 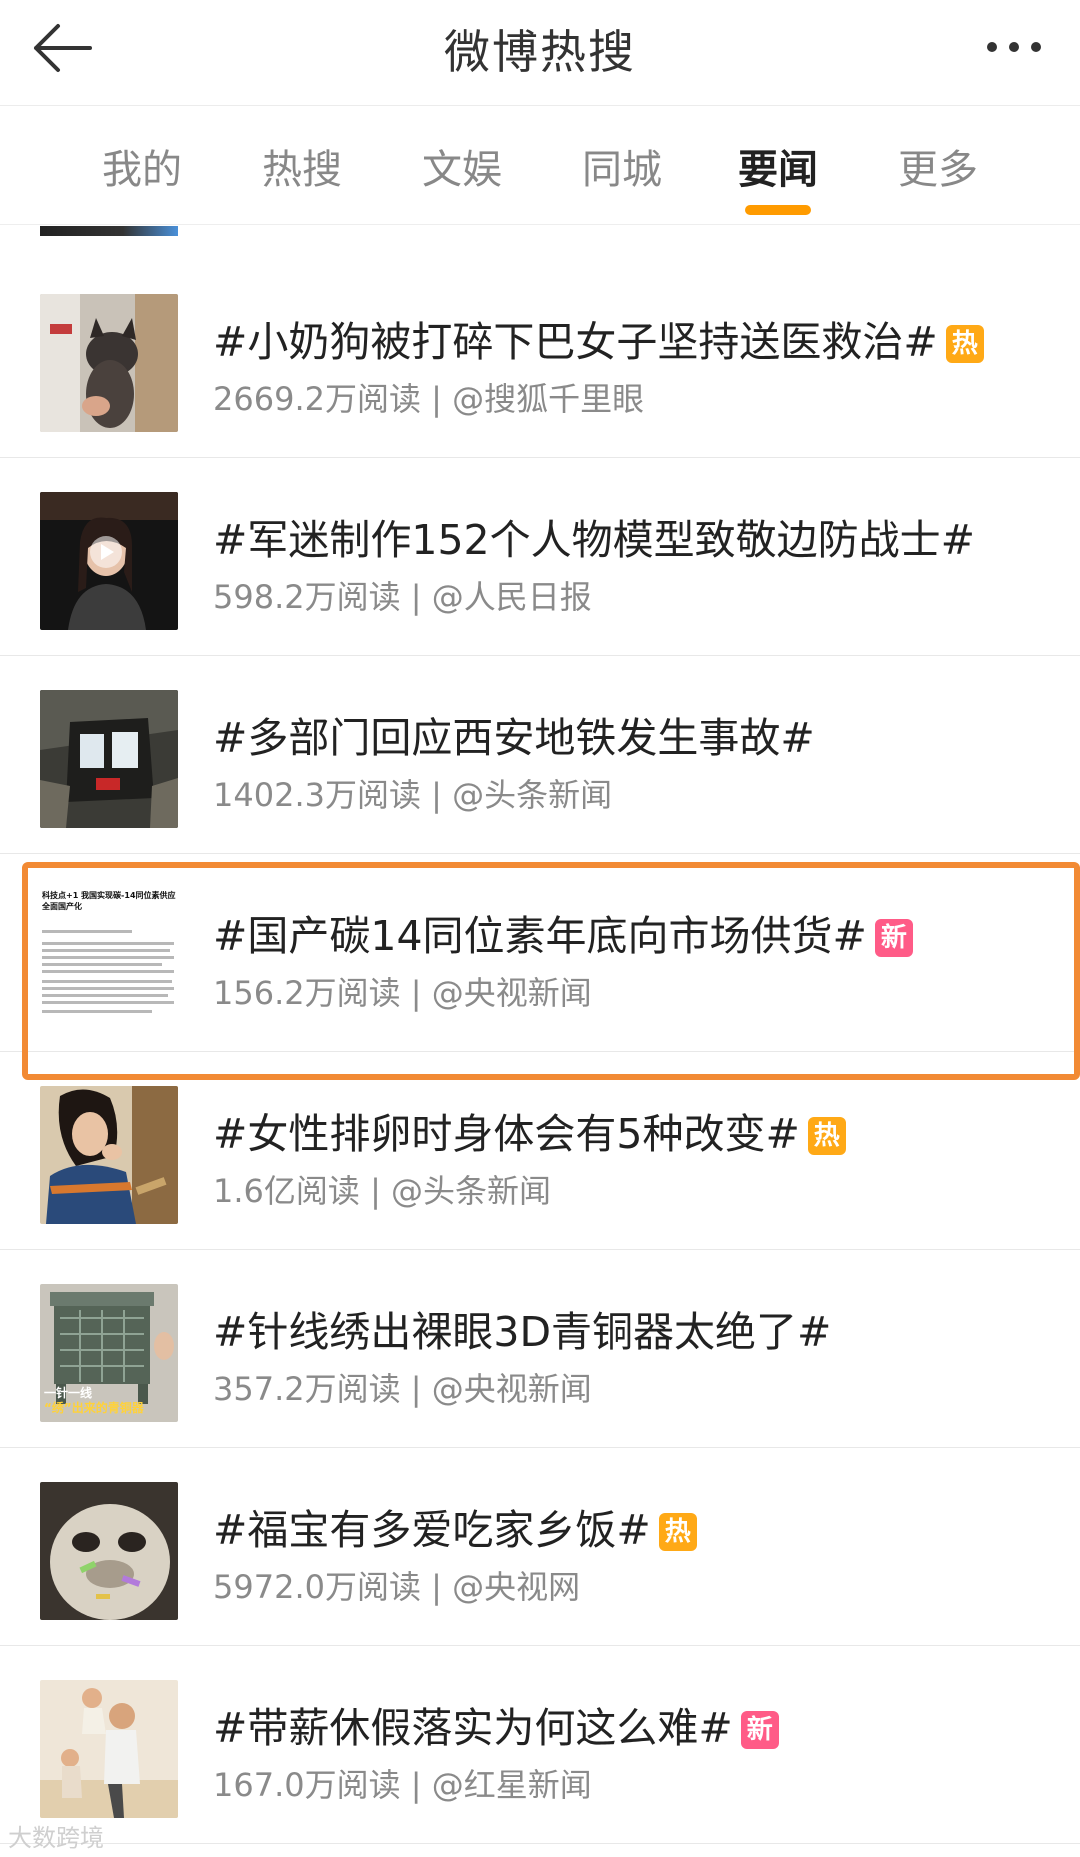 I want to click on tab-hot-search: 热搜, so click(x=302, y=166).